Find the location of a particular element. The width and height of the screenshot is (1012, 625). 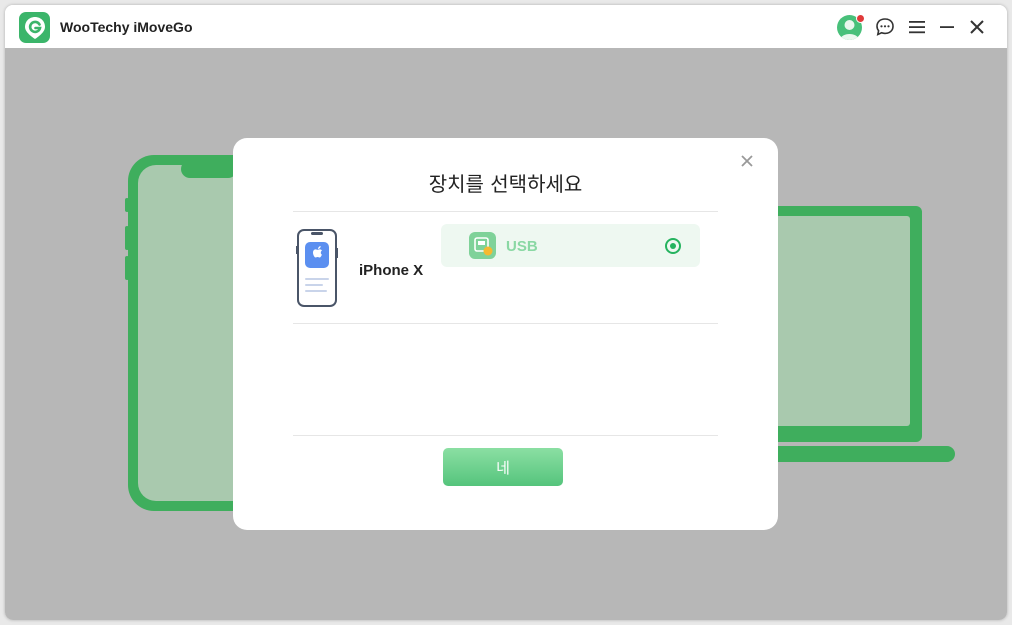

minimize-icon is located at coordinates (947, 27).